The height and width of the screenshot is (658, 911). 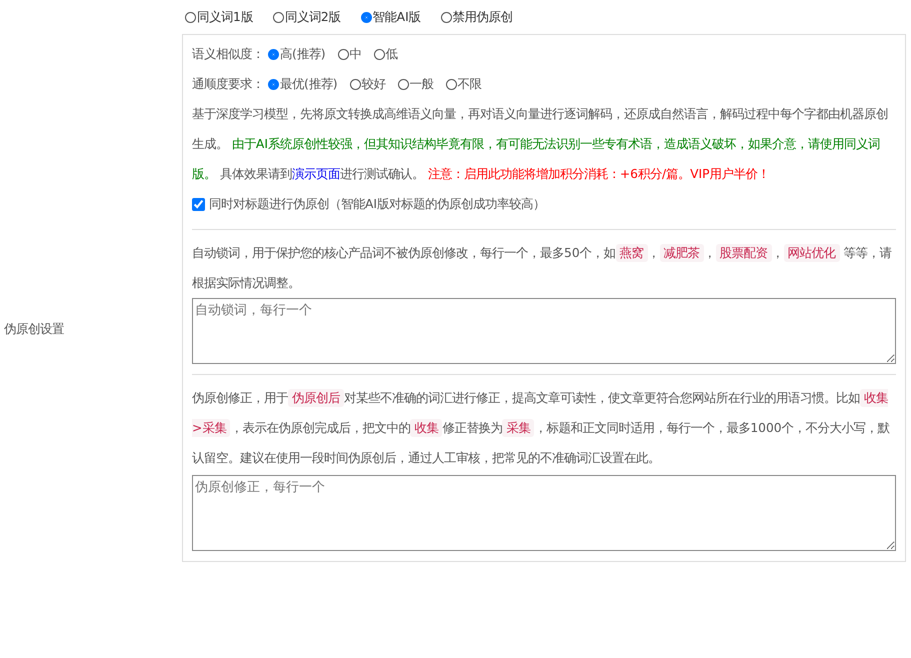 What do you see at coordinates (544, 513) in the screenshot?
I see `correction-input: 伪原创修正，每行一个` at bounding box center [544, 513].